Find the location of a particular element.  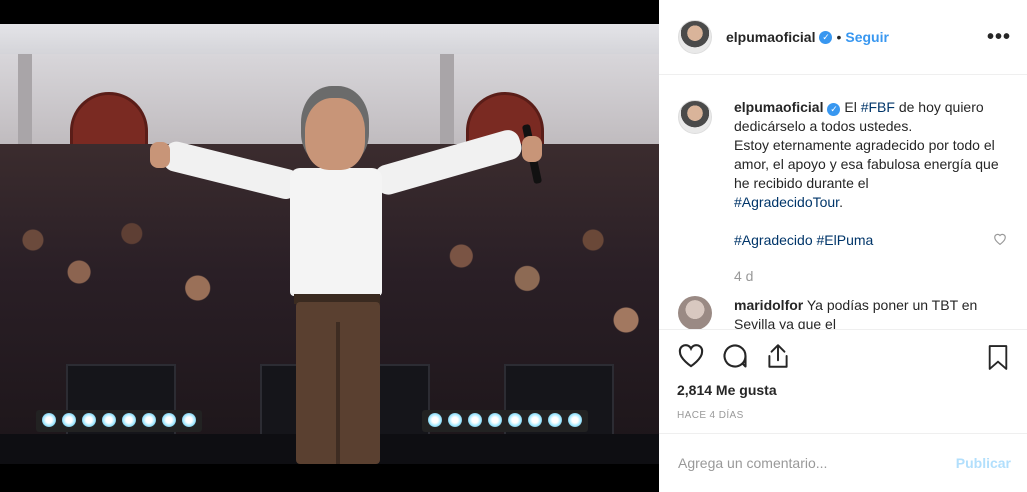

post-actions: 2,814 Me gusta HACE 4 DÍAS is located at coordinates (843, 381).